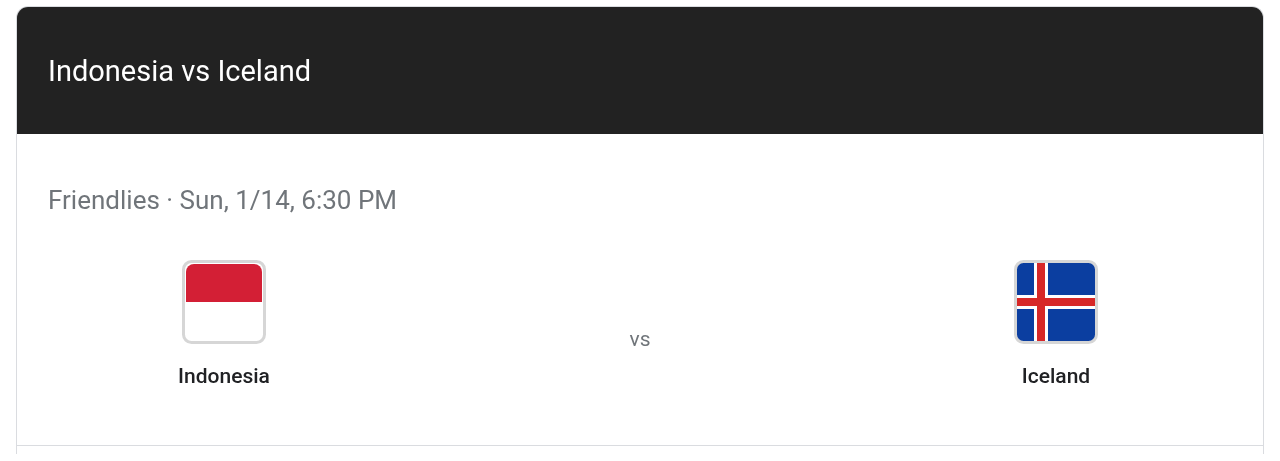 Image resolution: width=1280 pixels, height=461 pixels. What do you see at coordinates (180, 70) in the screenshot?
I see `match-title: Indonesia vs Iceland` at bounding box center [180, 70].